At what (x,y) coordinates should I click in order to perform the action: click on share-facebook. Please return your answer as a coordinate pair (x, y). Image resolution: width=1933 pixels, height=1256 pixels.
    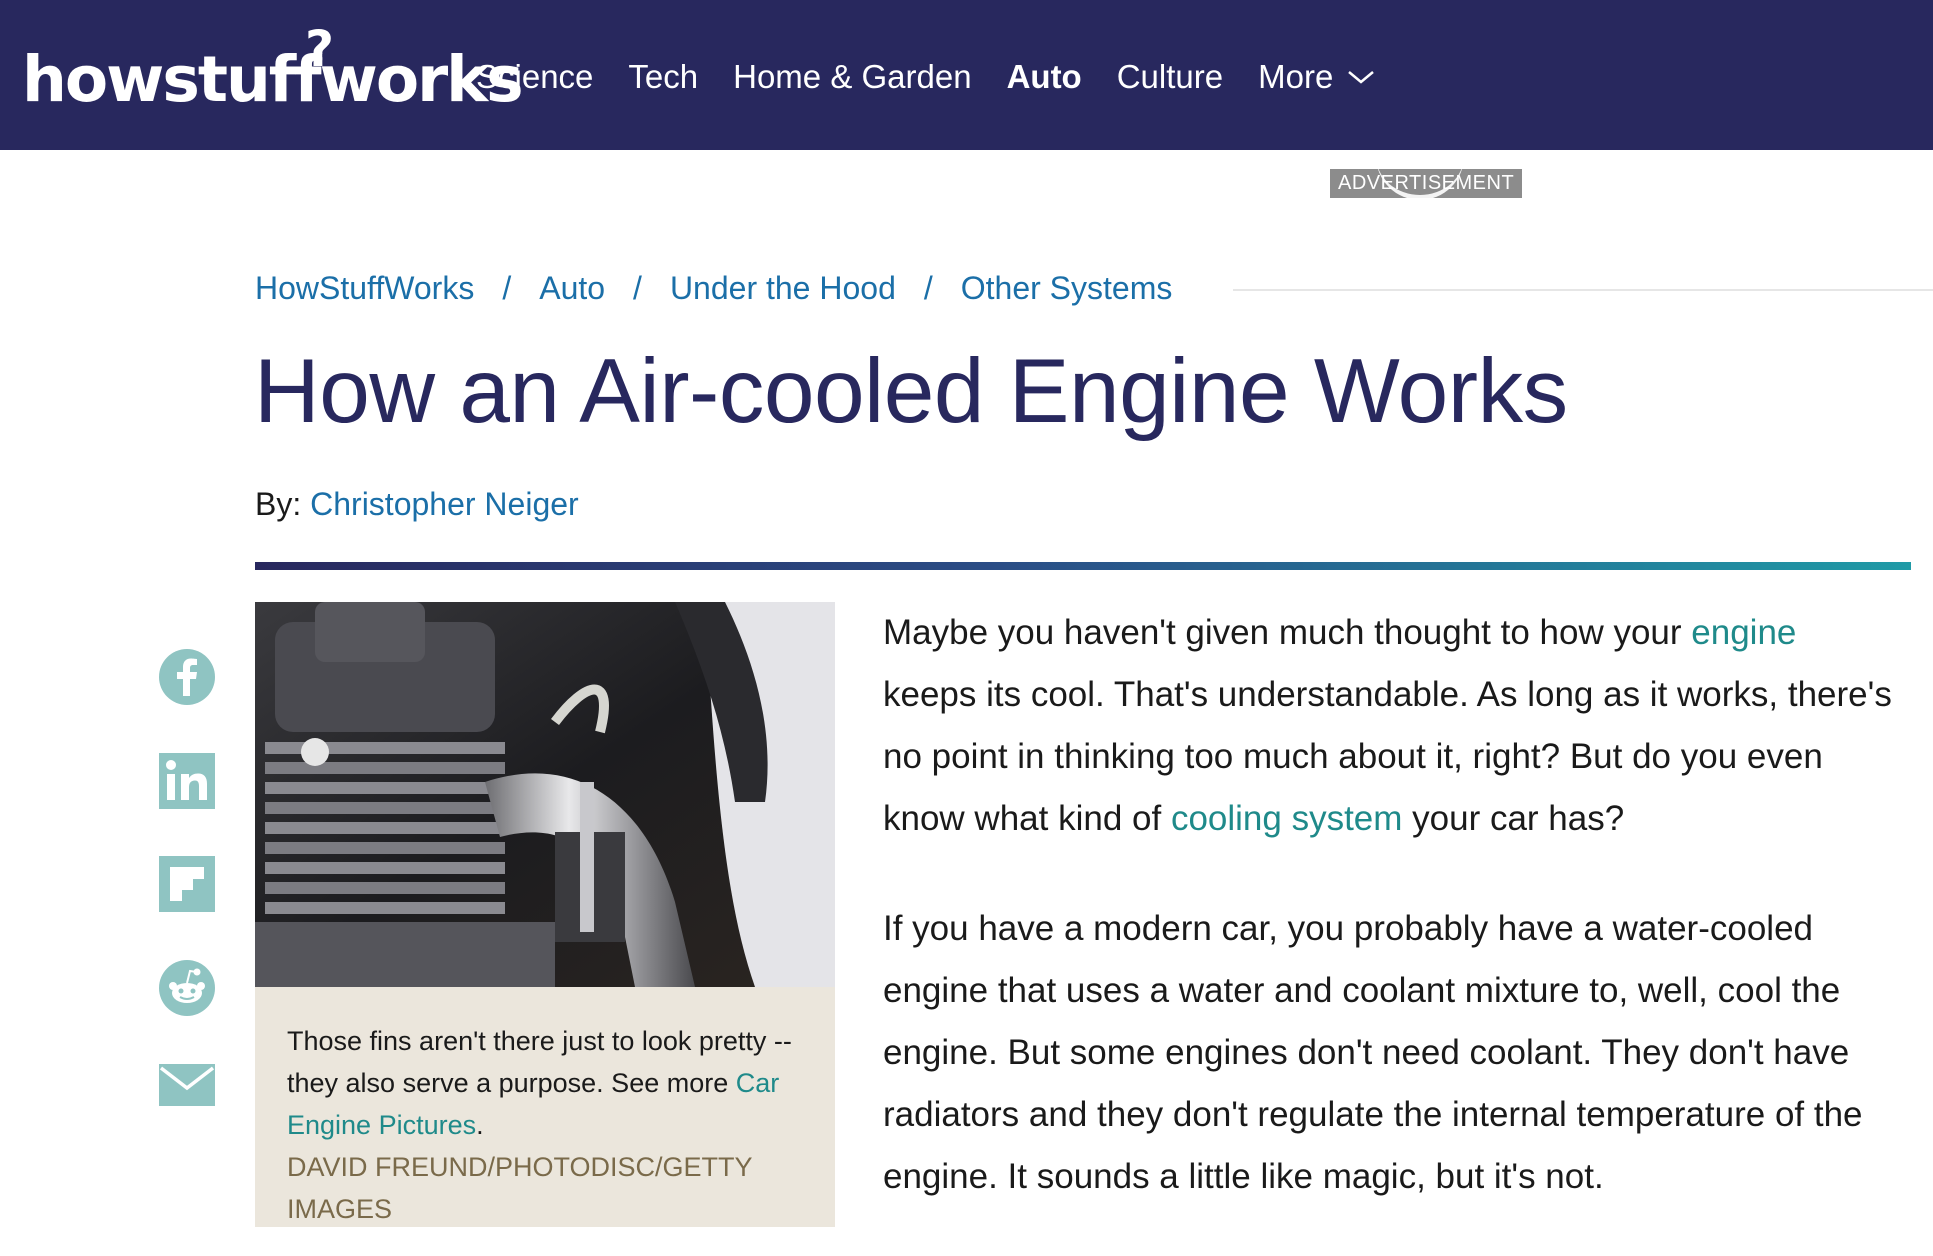
    Looking at the image, I should click on (187, 677).